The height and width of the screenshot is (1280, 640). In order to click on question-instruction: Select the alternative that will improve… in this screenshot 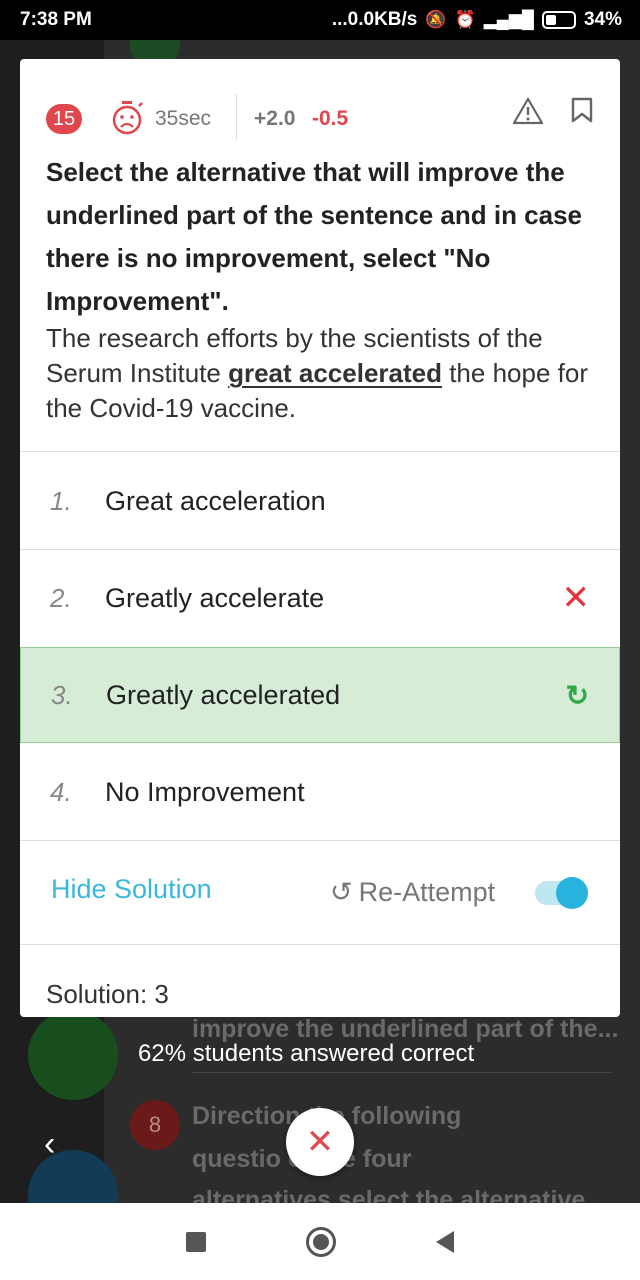, I will do `click(314, 236)`.